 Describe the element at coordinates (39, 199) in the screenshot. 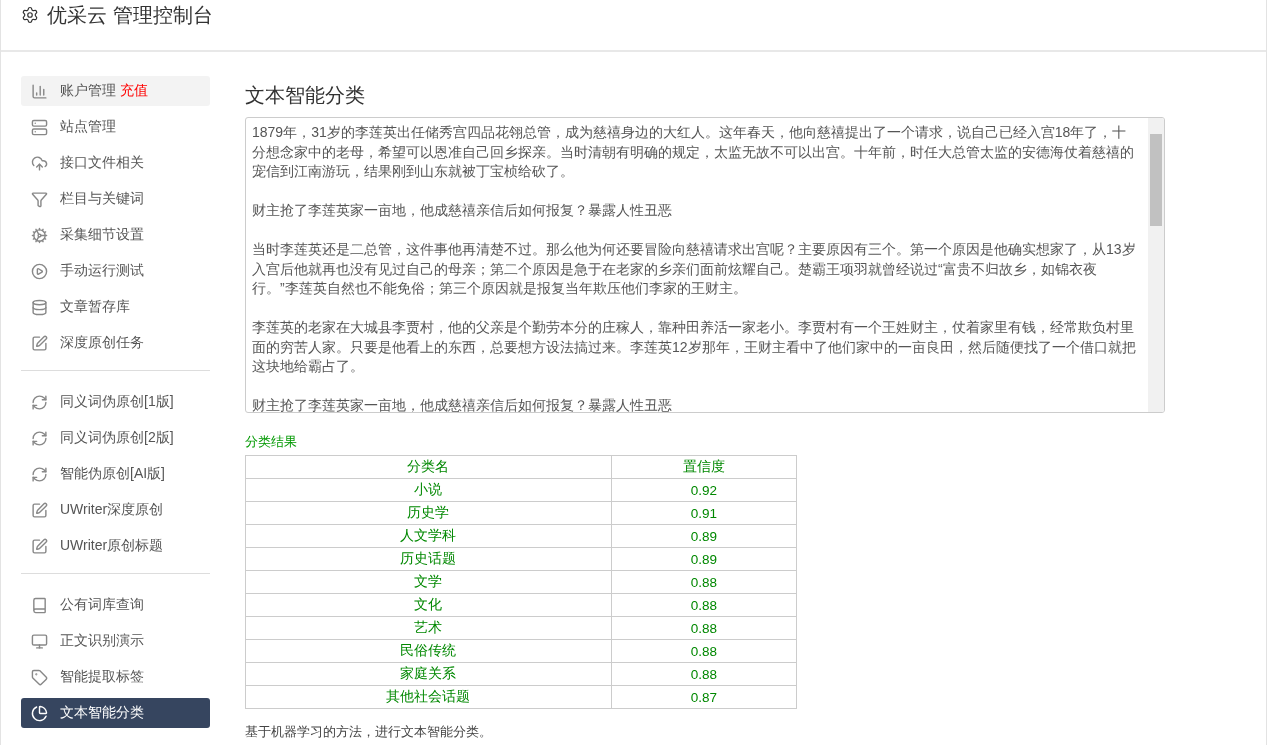

I see `filter-icon` at that location.